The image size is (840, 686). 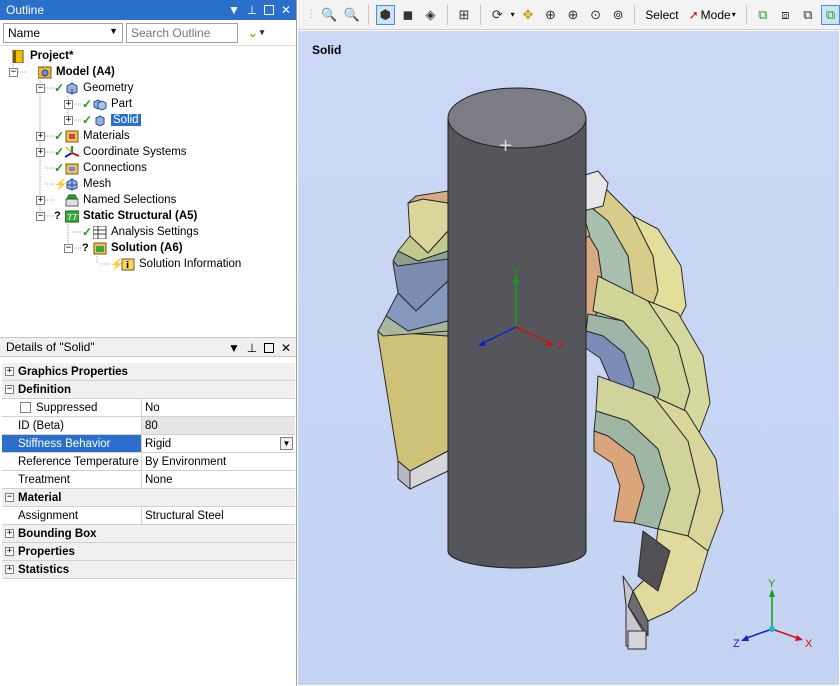 I want to click on row-value: Structural Steel, so click(x=218, y=515).